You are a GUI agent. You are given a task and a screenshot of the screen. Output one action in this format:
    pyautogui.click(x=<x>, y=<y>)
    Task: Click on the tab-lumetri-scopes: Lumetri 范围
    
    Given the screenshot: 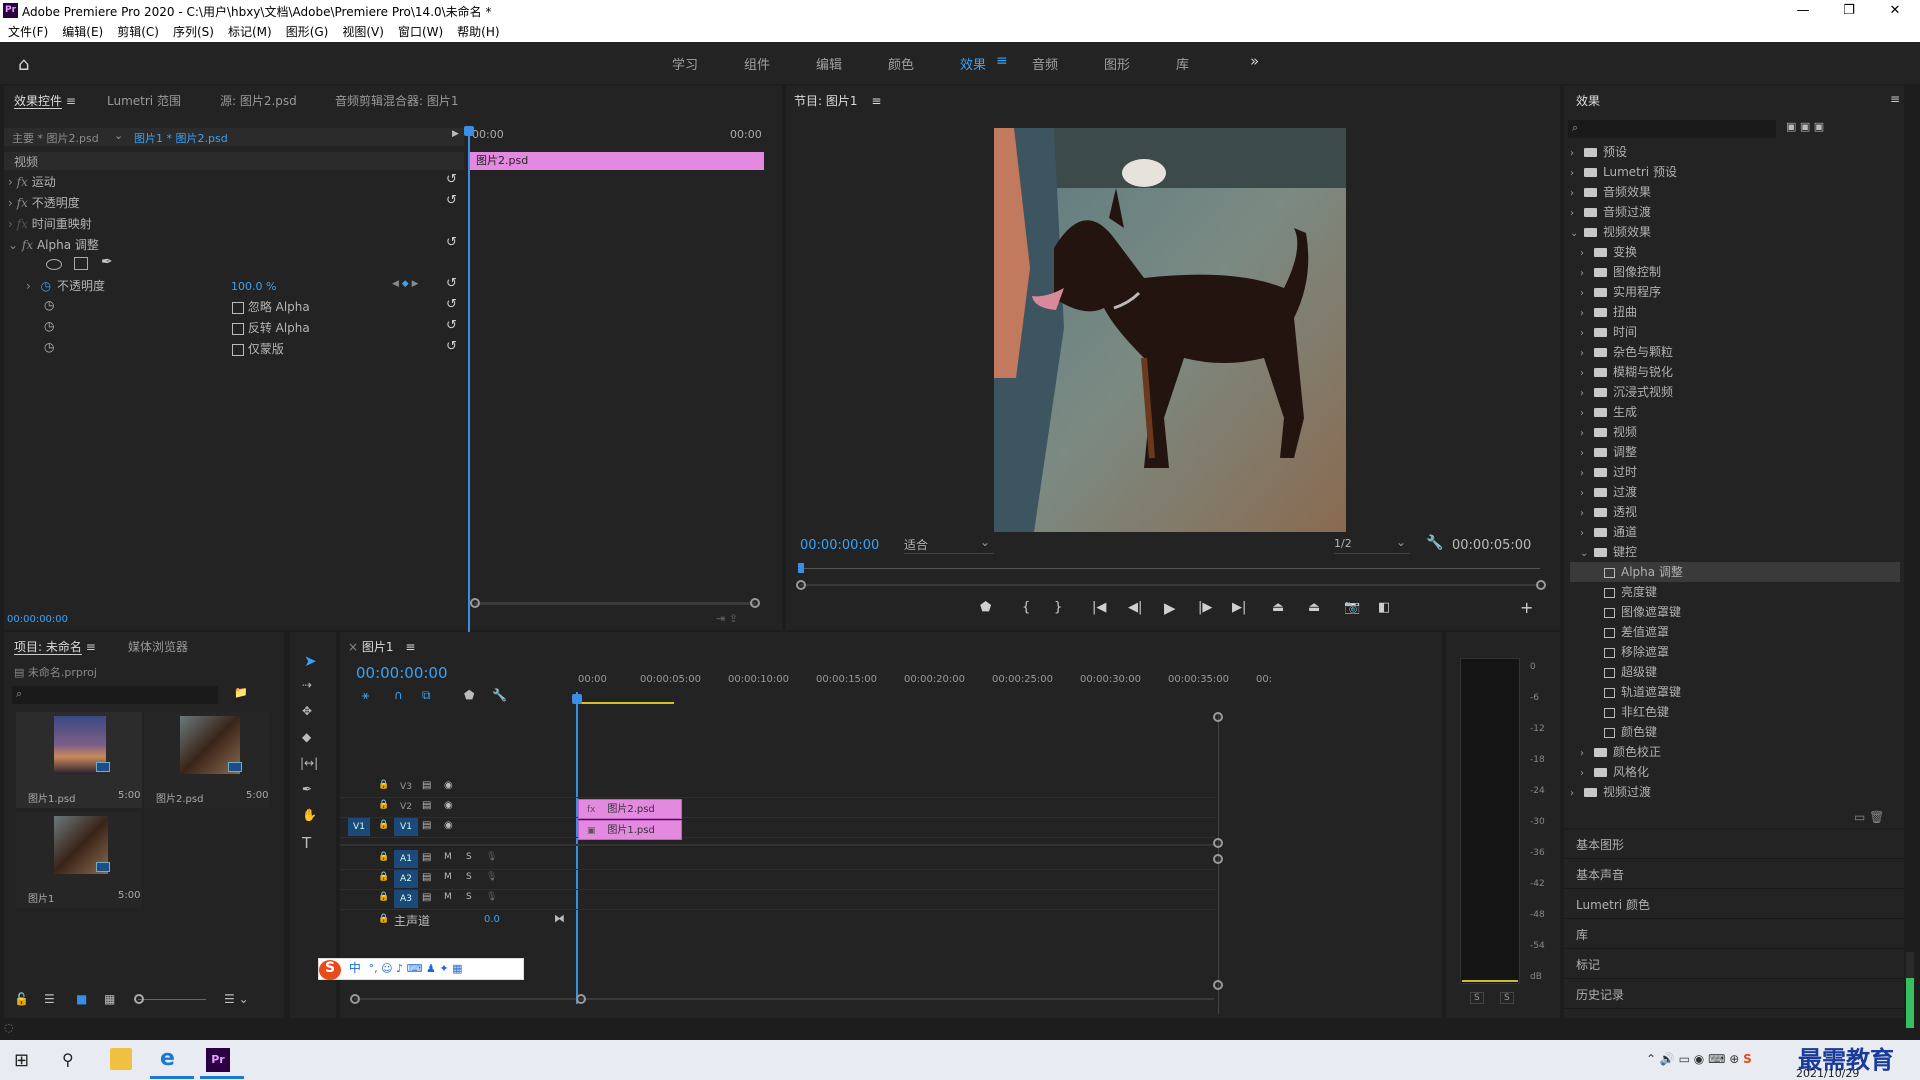 What is the action you would take?
    pyautogui.click(x=144, y=100)
    